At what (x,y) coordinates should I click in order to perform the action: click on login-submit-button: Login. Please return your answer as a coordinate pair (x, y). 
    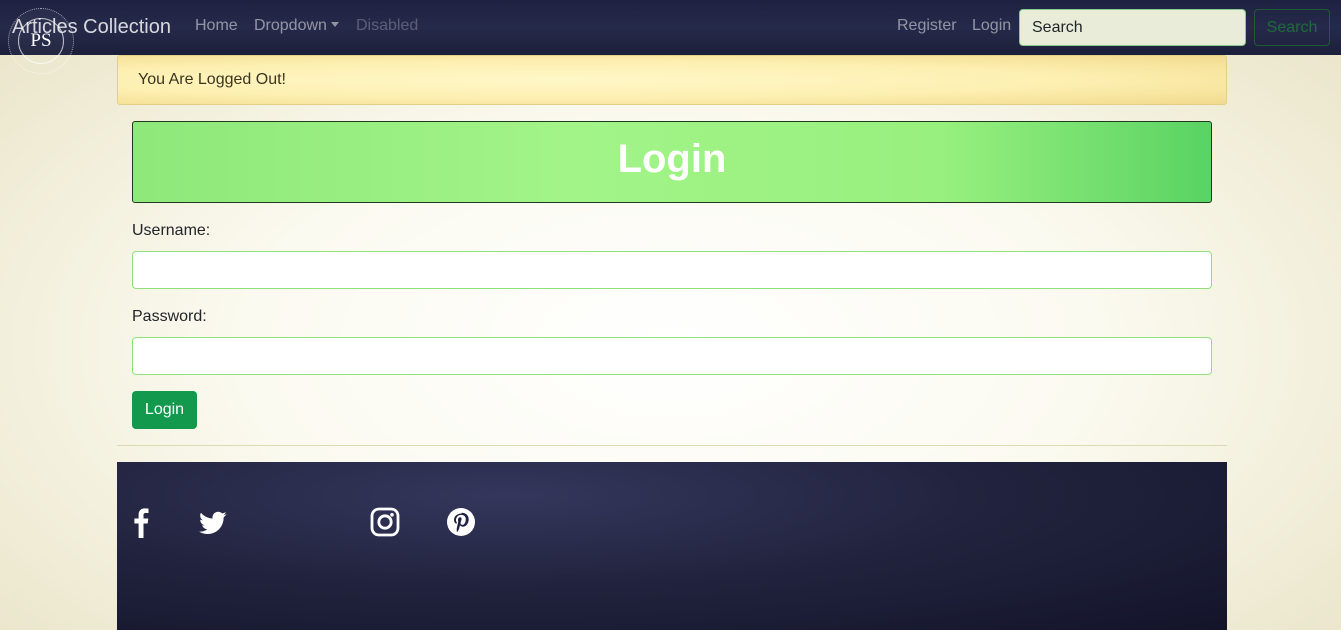
    Looking at the image, I should click on (164, 410).